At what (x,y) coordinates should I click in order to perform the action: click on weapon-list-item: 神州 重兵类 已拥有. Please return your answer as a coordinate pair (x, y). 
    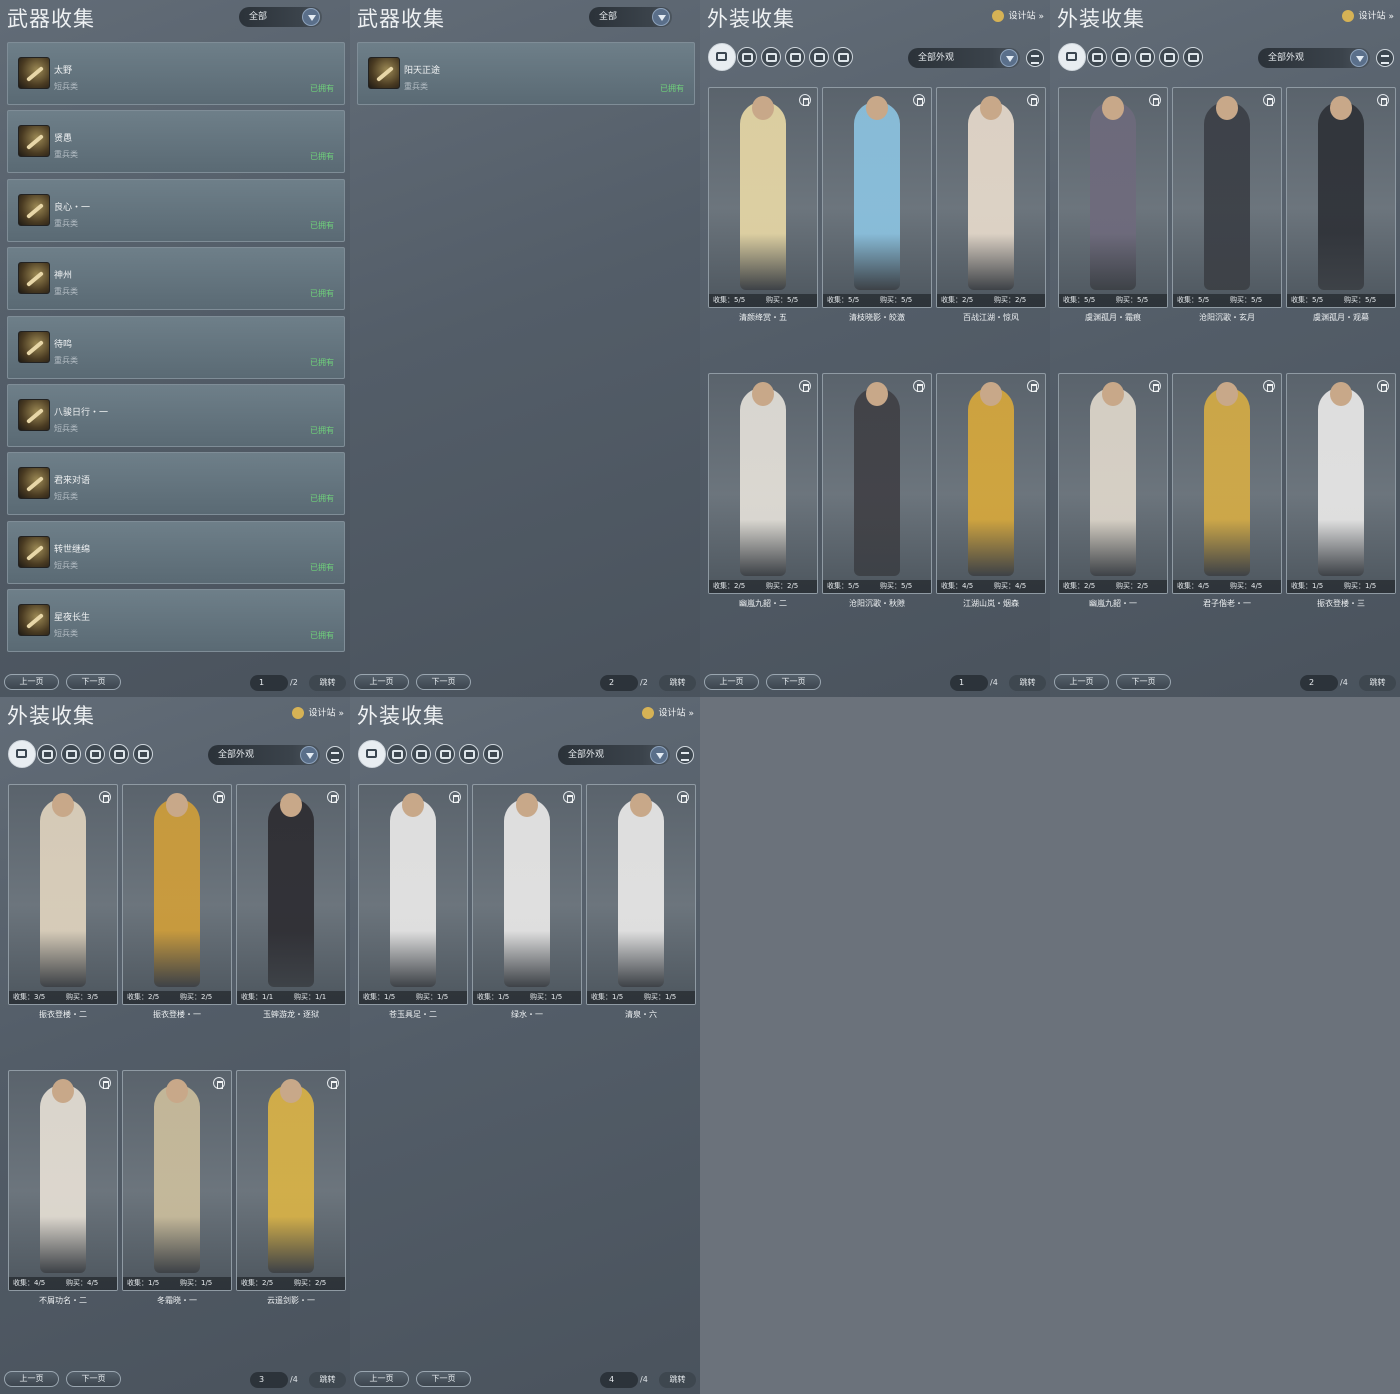
    Looking at the image, I should click on (176, 279).